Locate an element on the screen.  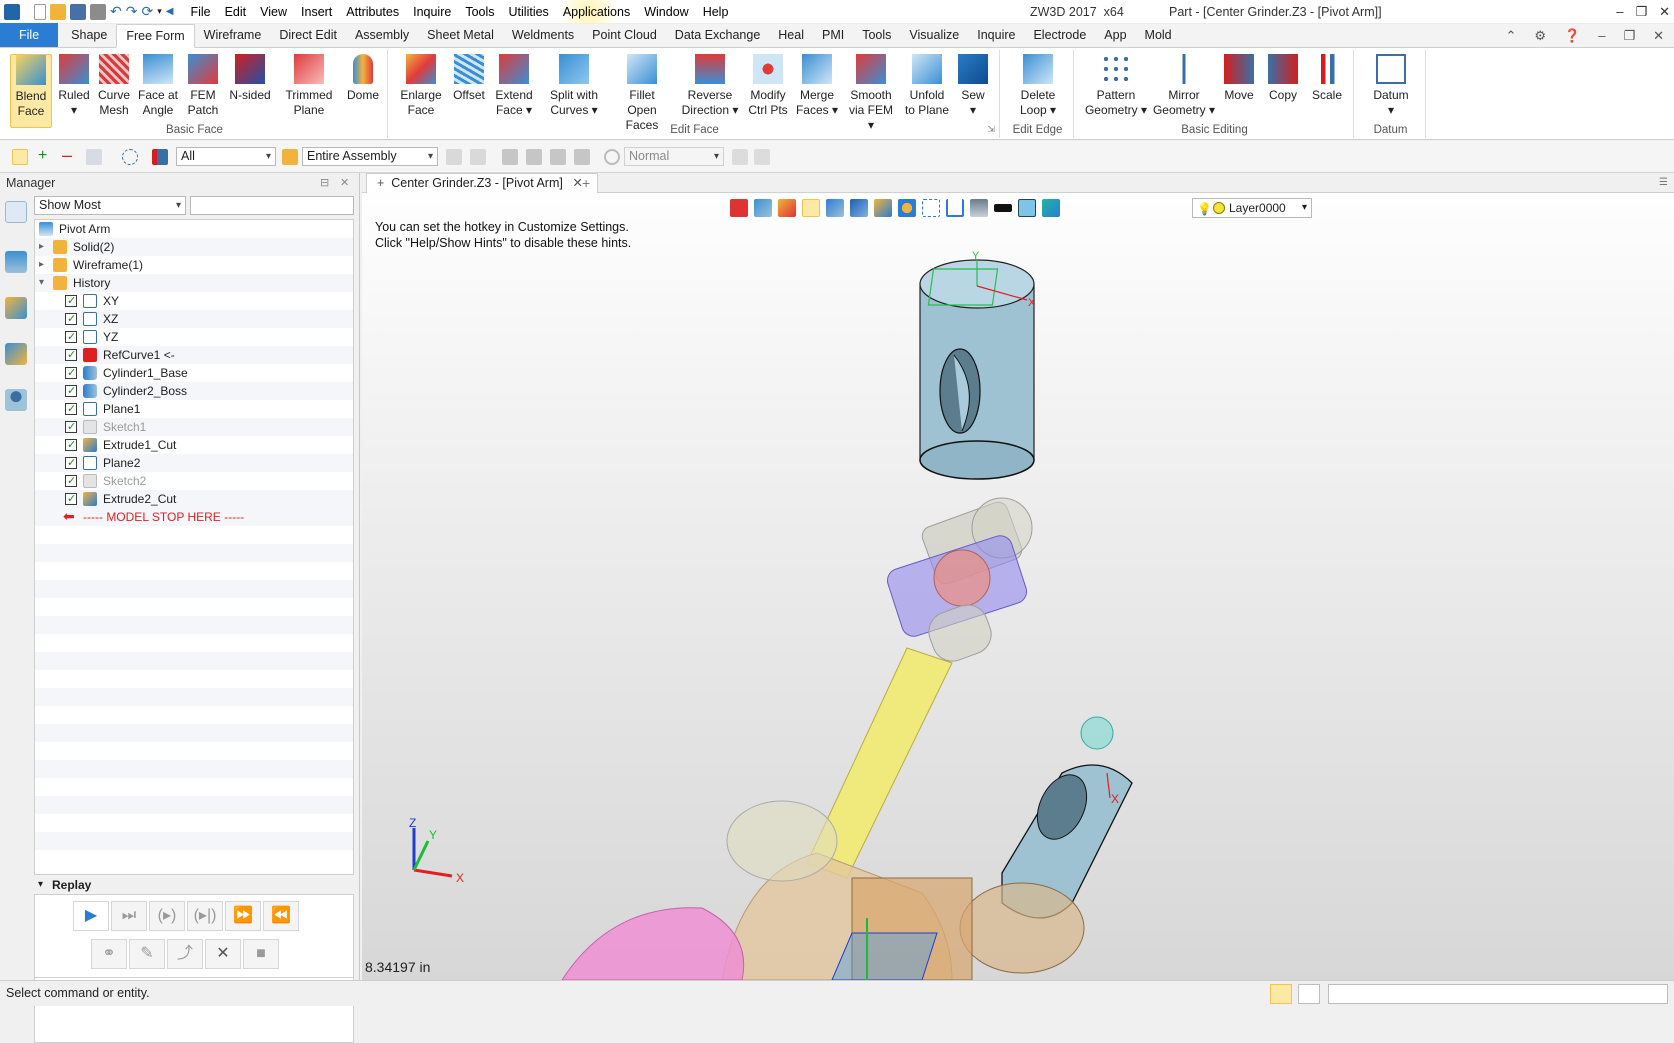
pin-icon: ⊟ is located at coordinates (324, 183).